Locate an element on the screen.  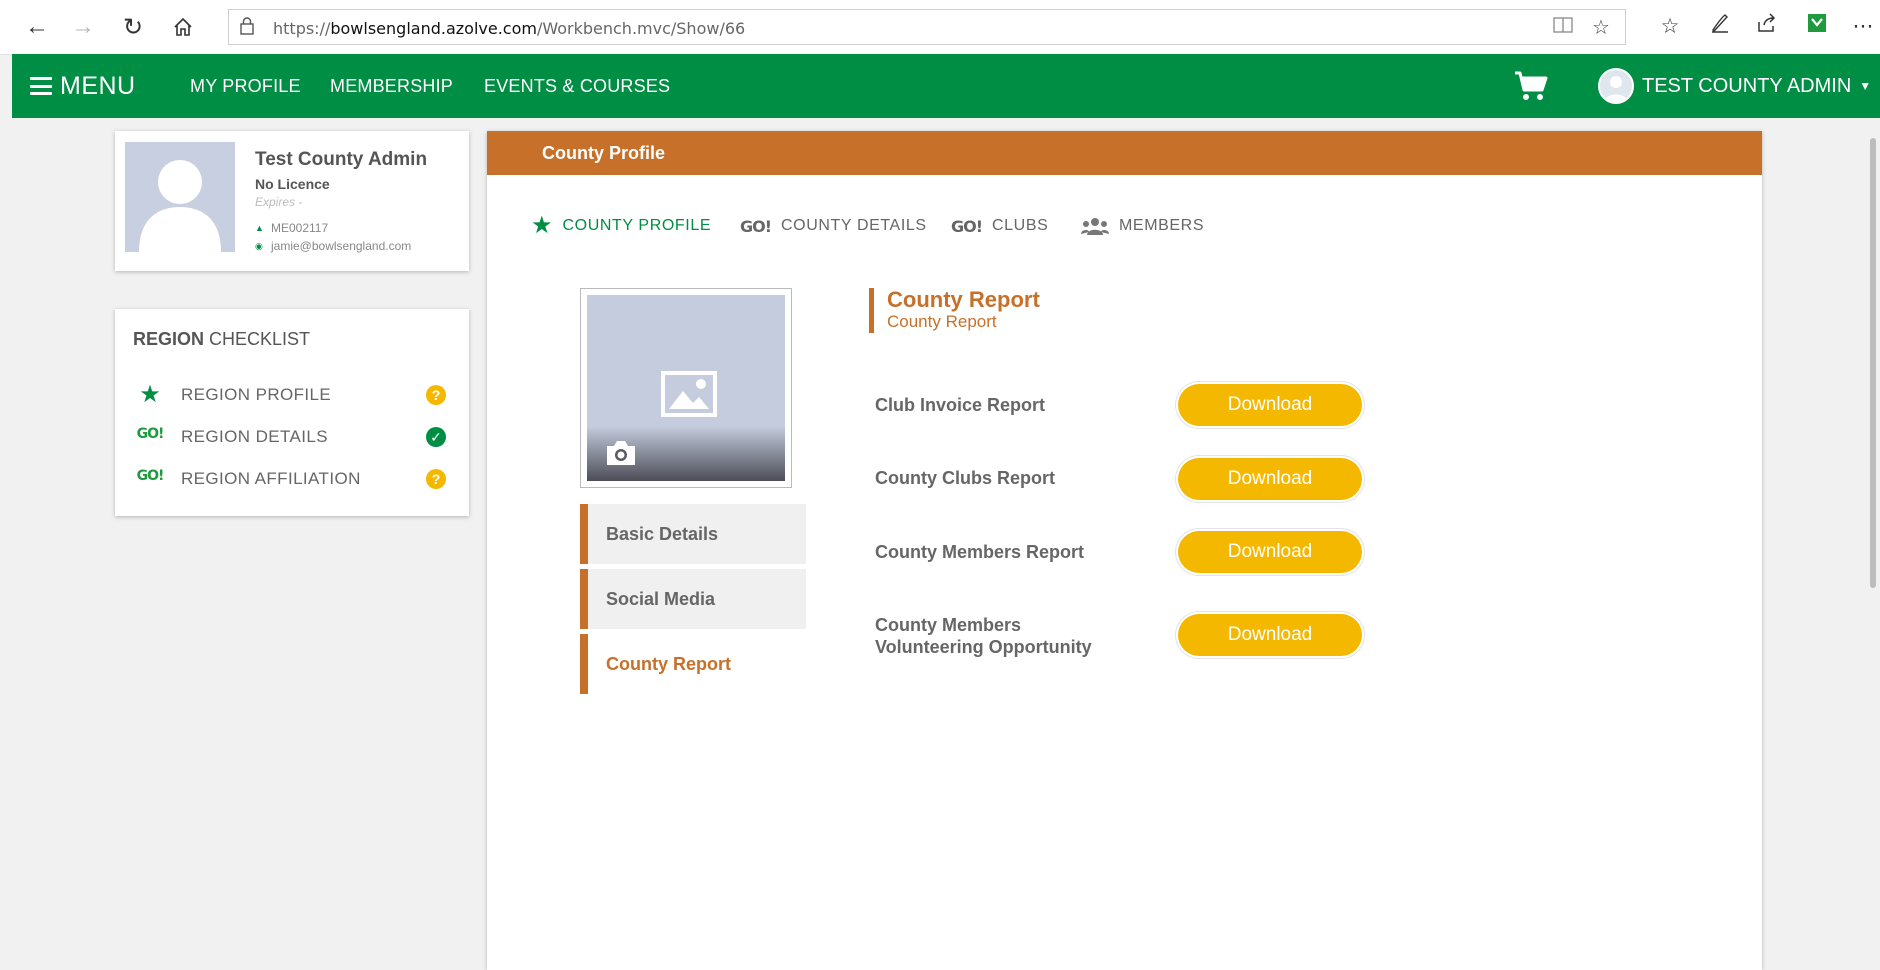
side-tab-social-media: Social Media is located at coordinates (693, 599).